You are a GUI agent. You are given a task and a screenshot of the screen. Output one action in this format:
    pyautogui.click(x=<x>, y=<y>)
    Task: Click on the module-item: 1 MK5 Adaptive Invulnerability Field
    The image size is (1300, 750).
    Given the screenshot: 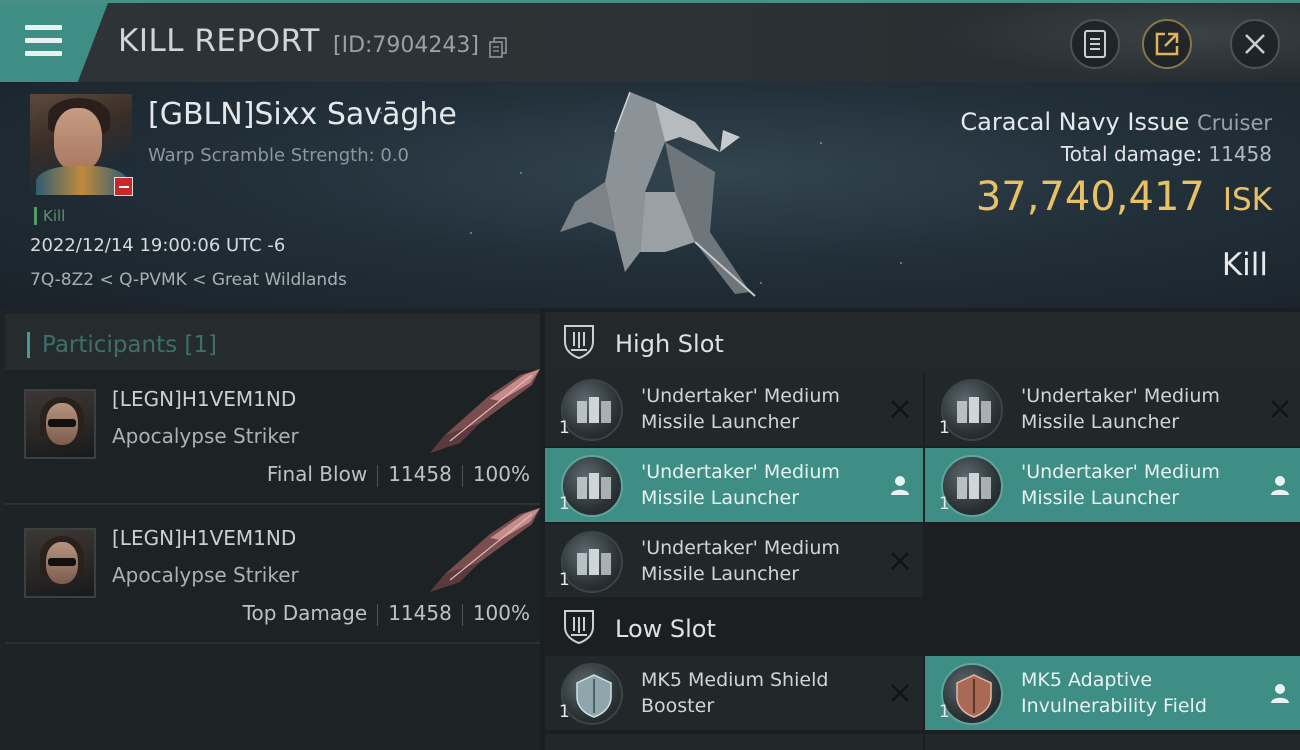 What is the action you would take?
    pyautogui.click(x=1112, y=693)
    